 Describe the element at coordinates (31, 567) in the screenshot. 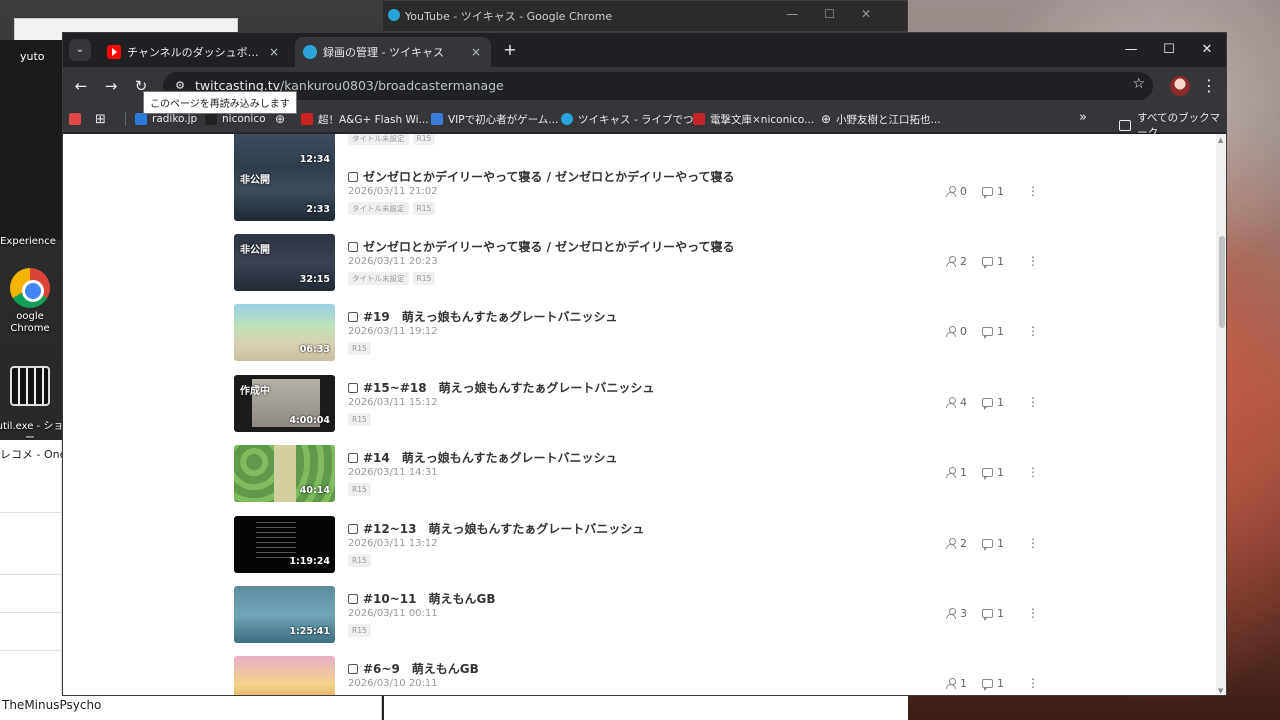

I see `background-list-window` at that location.